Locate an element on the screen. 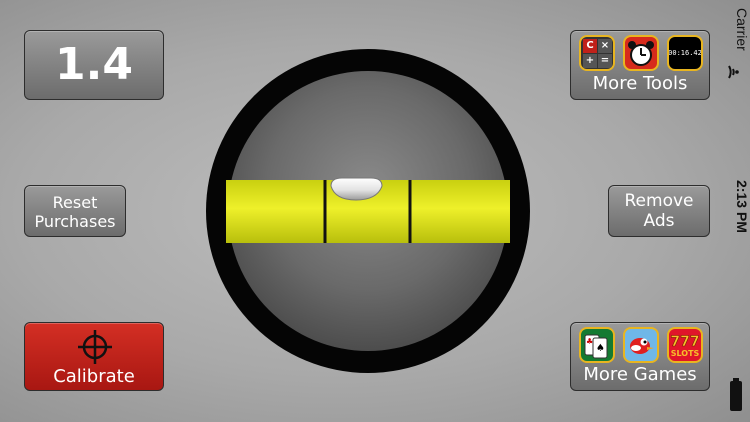  tool-icons-row: C × + = 00:16.42 is located at coordinates (641, 53).